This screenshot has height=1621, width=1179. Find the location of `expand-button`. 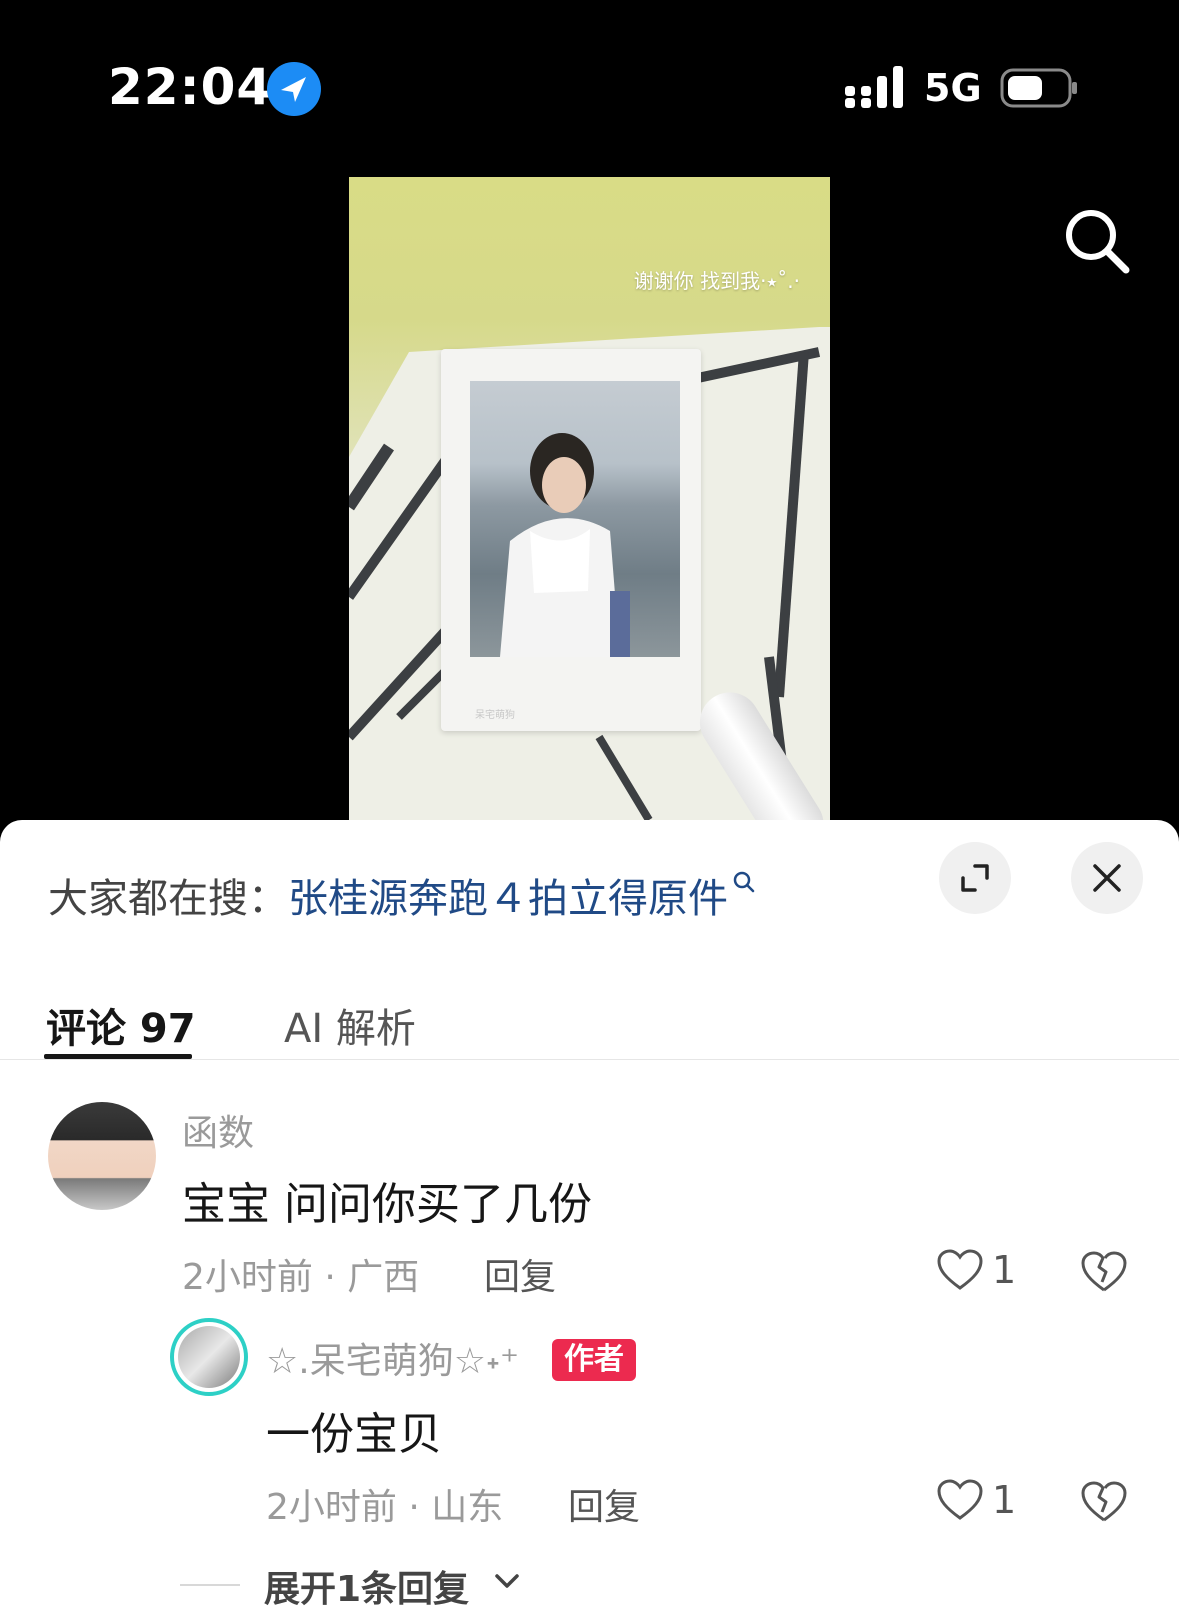

expand-button is located at coordinates (975, 878).